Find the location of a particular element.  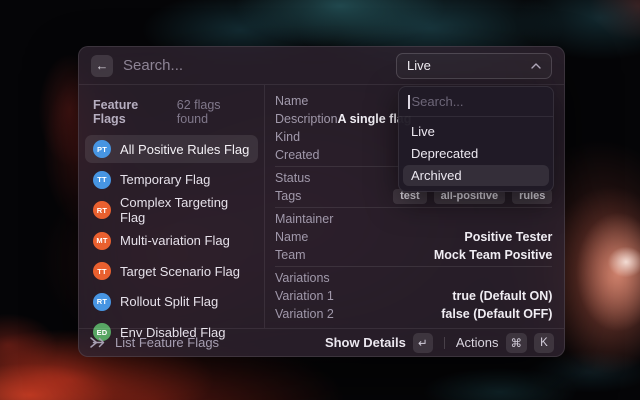

search-input is located at coordinates (254, 65).